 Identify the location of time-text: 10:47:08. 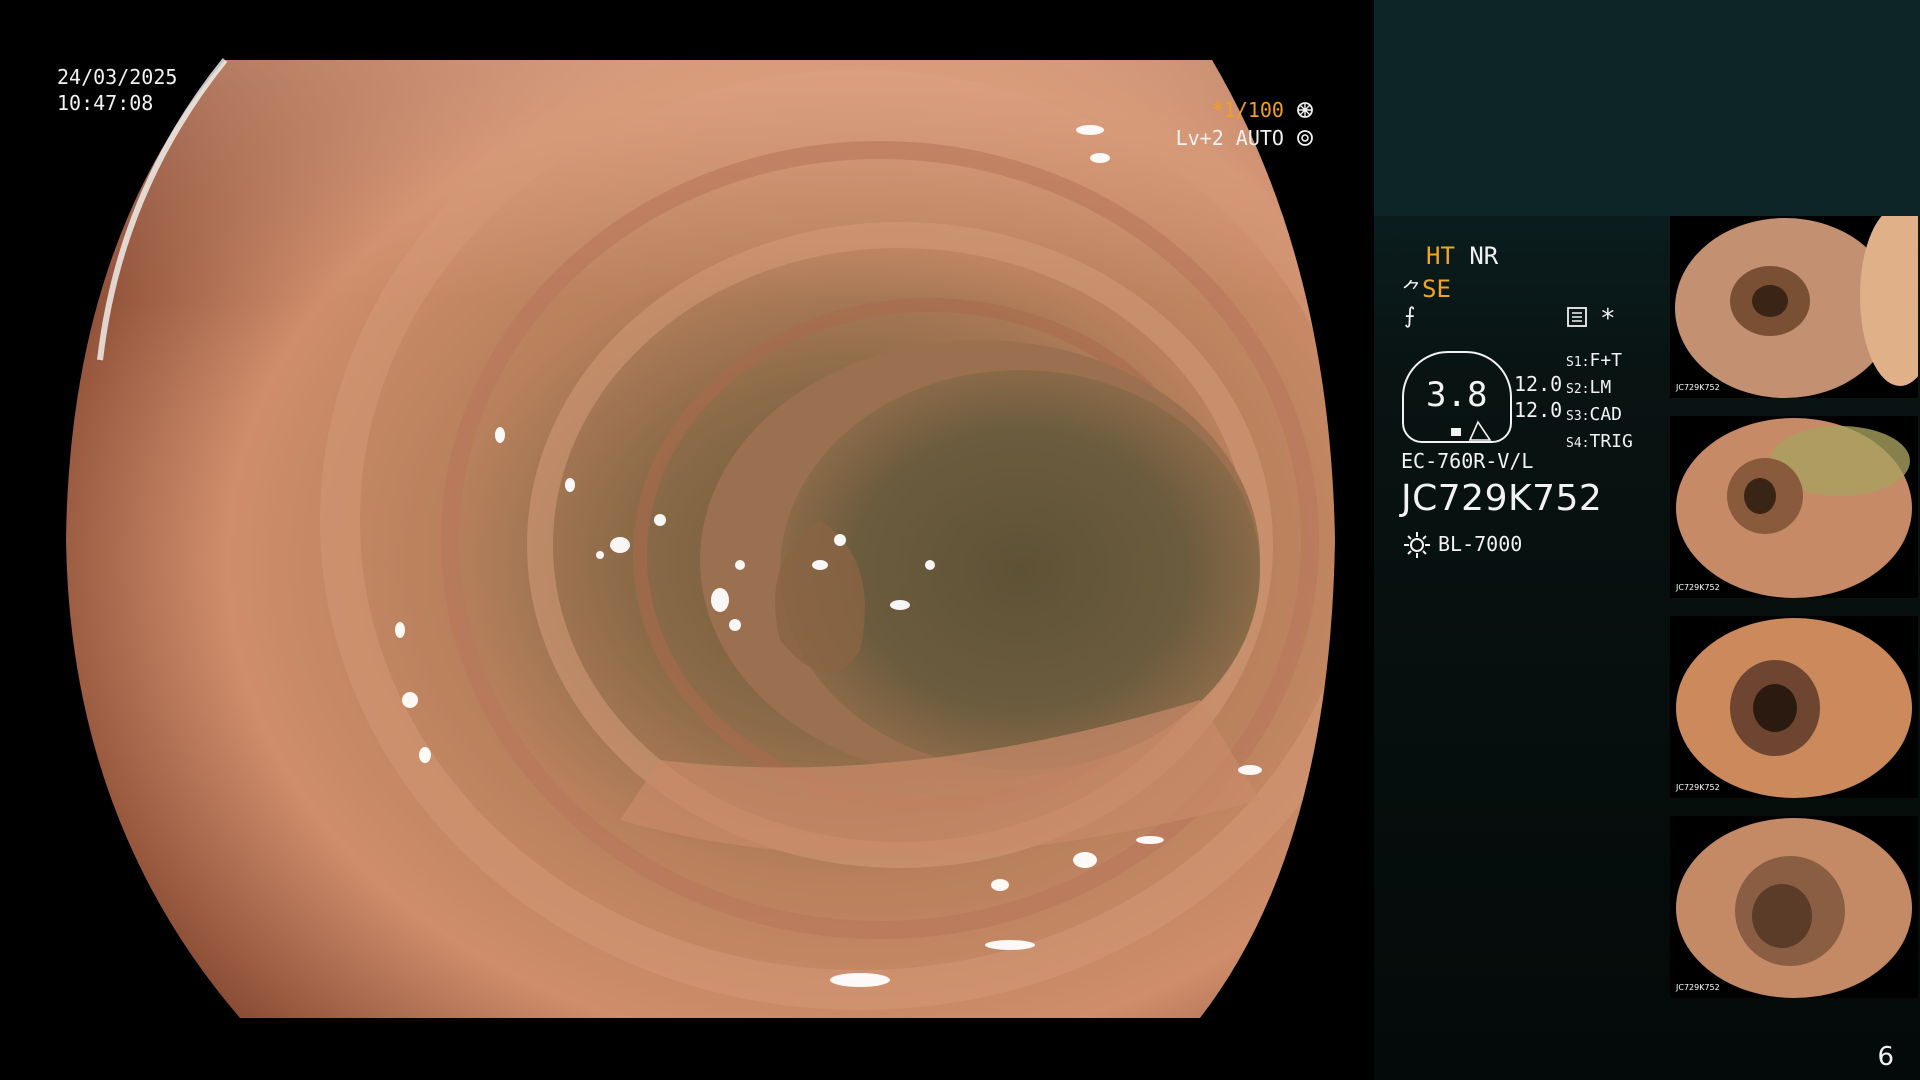
(105, 103).